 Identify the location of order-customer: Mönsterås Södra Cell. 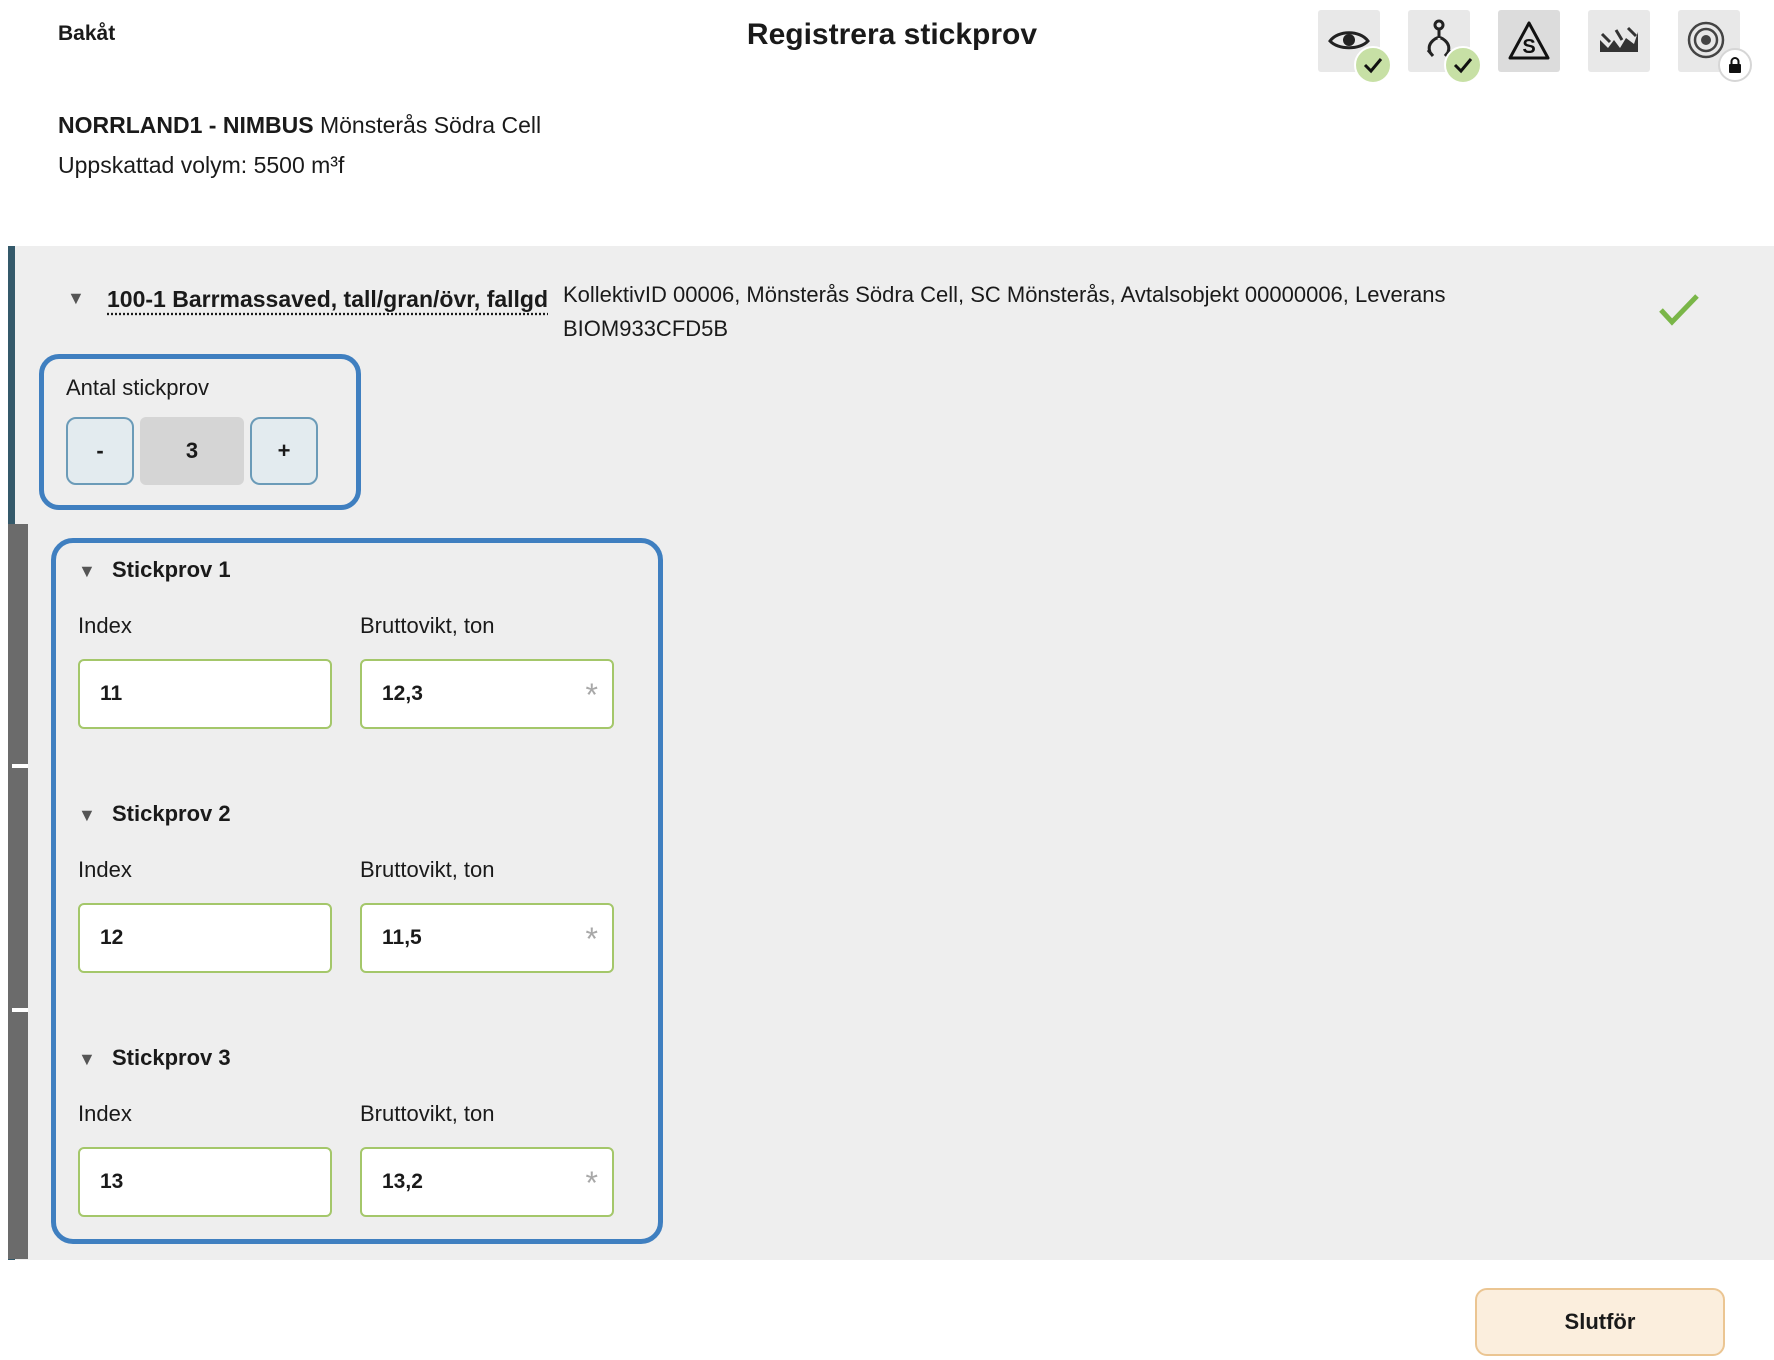
(430, 125).